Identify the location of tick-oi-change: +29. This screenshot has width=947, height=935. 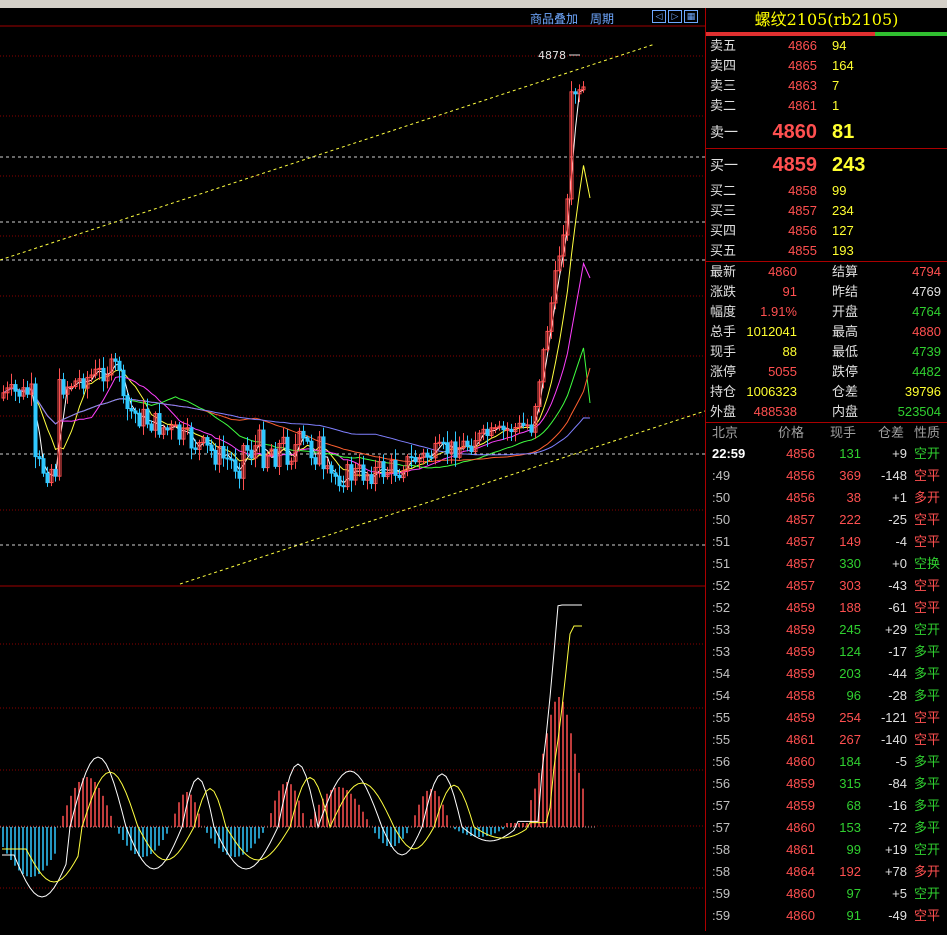
(895, 629).